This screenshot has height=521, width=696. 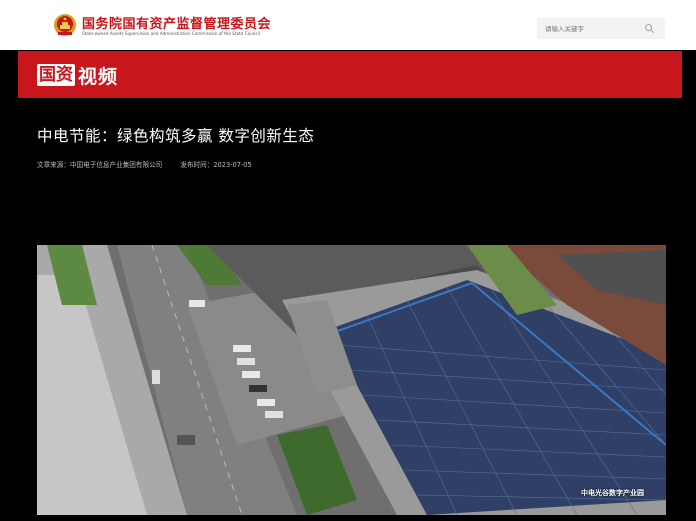 What do you see at coordinates (65, 25) in the screenshot?
I see `national-emblem-icon` at bounding box center [65, 25].